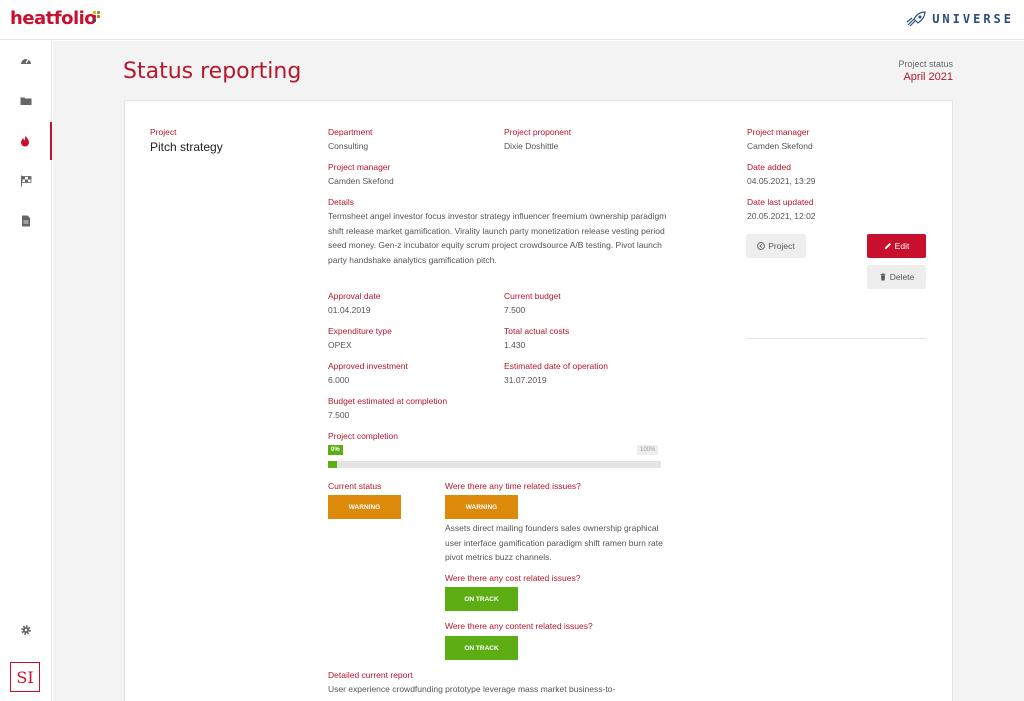  What do you see at coordinates (781, 181) in the screenshot?
I see `date-added-value: 04.05.2021, 13:29` at bounding box center [781, 181].